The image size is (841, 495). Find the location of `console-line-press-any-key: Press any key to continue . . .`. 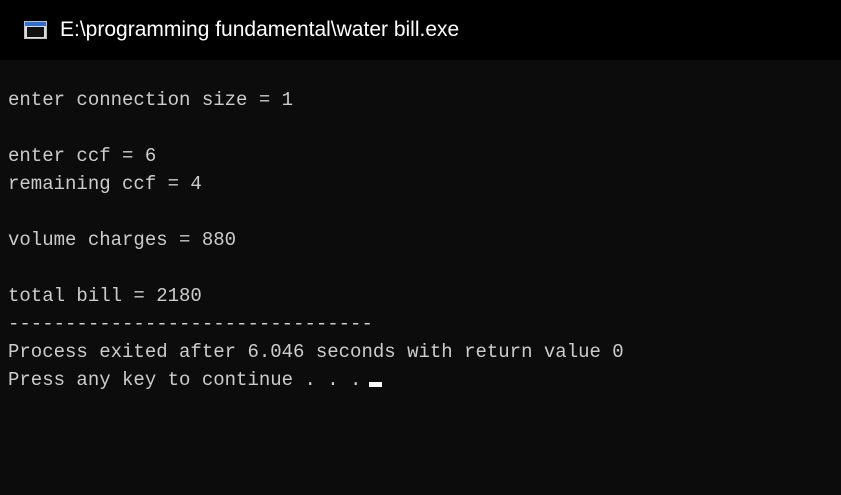

console-line-press-any-key: Press any key to continue . . . is located at coordinates (420, 380).